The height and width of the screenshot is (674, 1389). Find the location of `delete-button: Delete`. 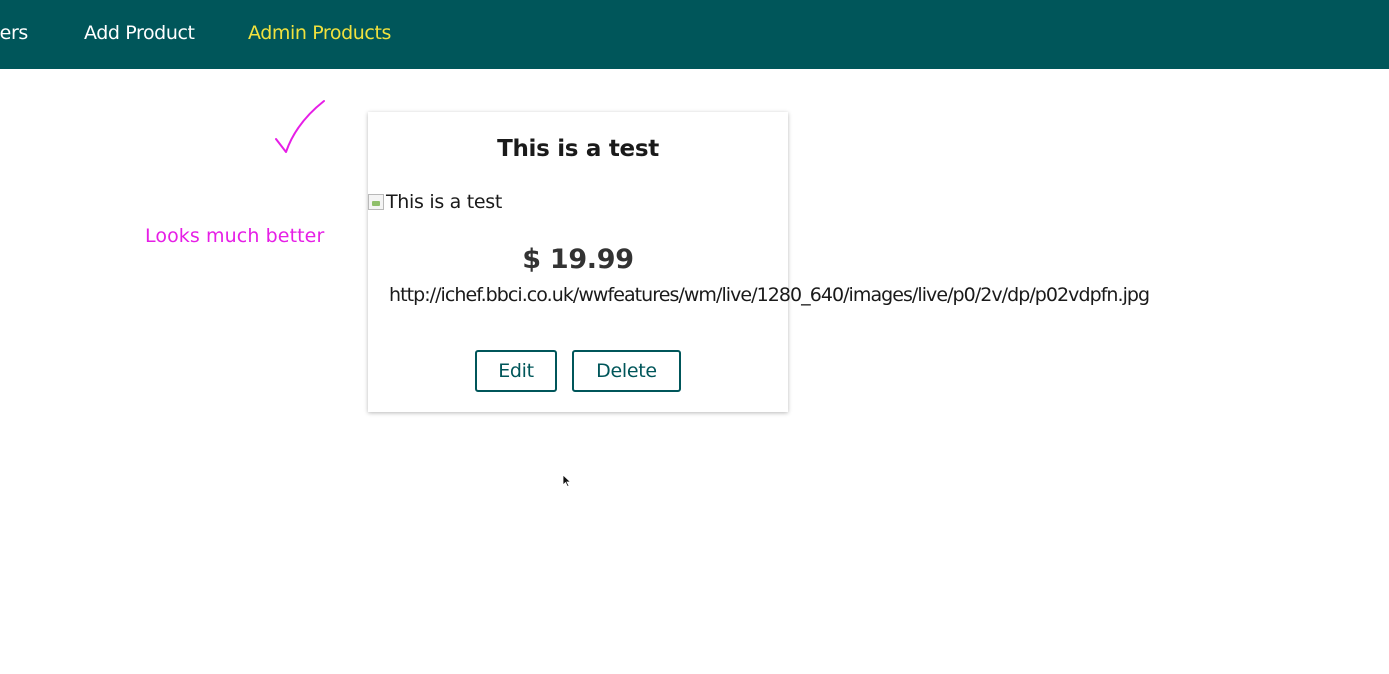

delete-button: Delete is located at coordinates (626, 371).